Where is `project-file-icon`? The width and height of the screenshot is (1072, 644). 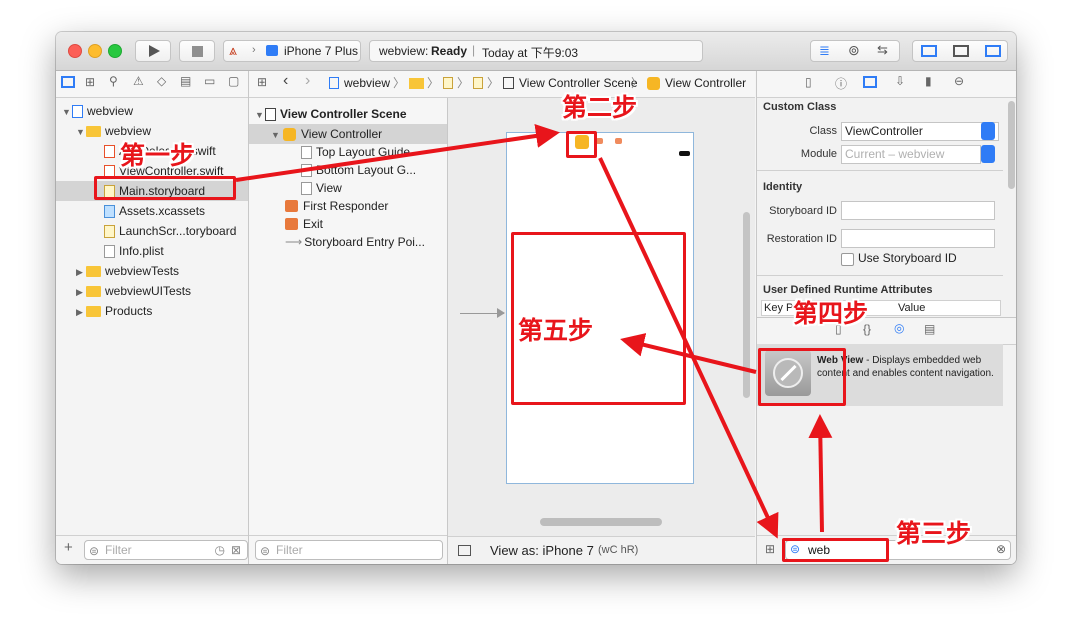 project-file-icon is located at coordinates (77, 112).